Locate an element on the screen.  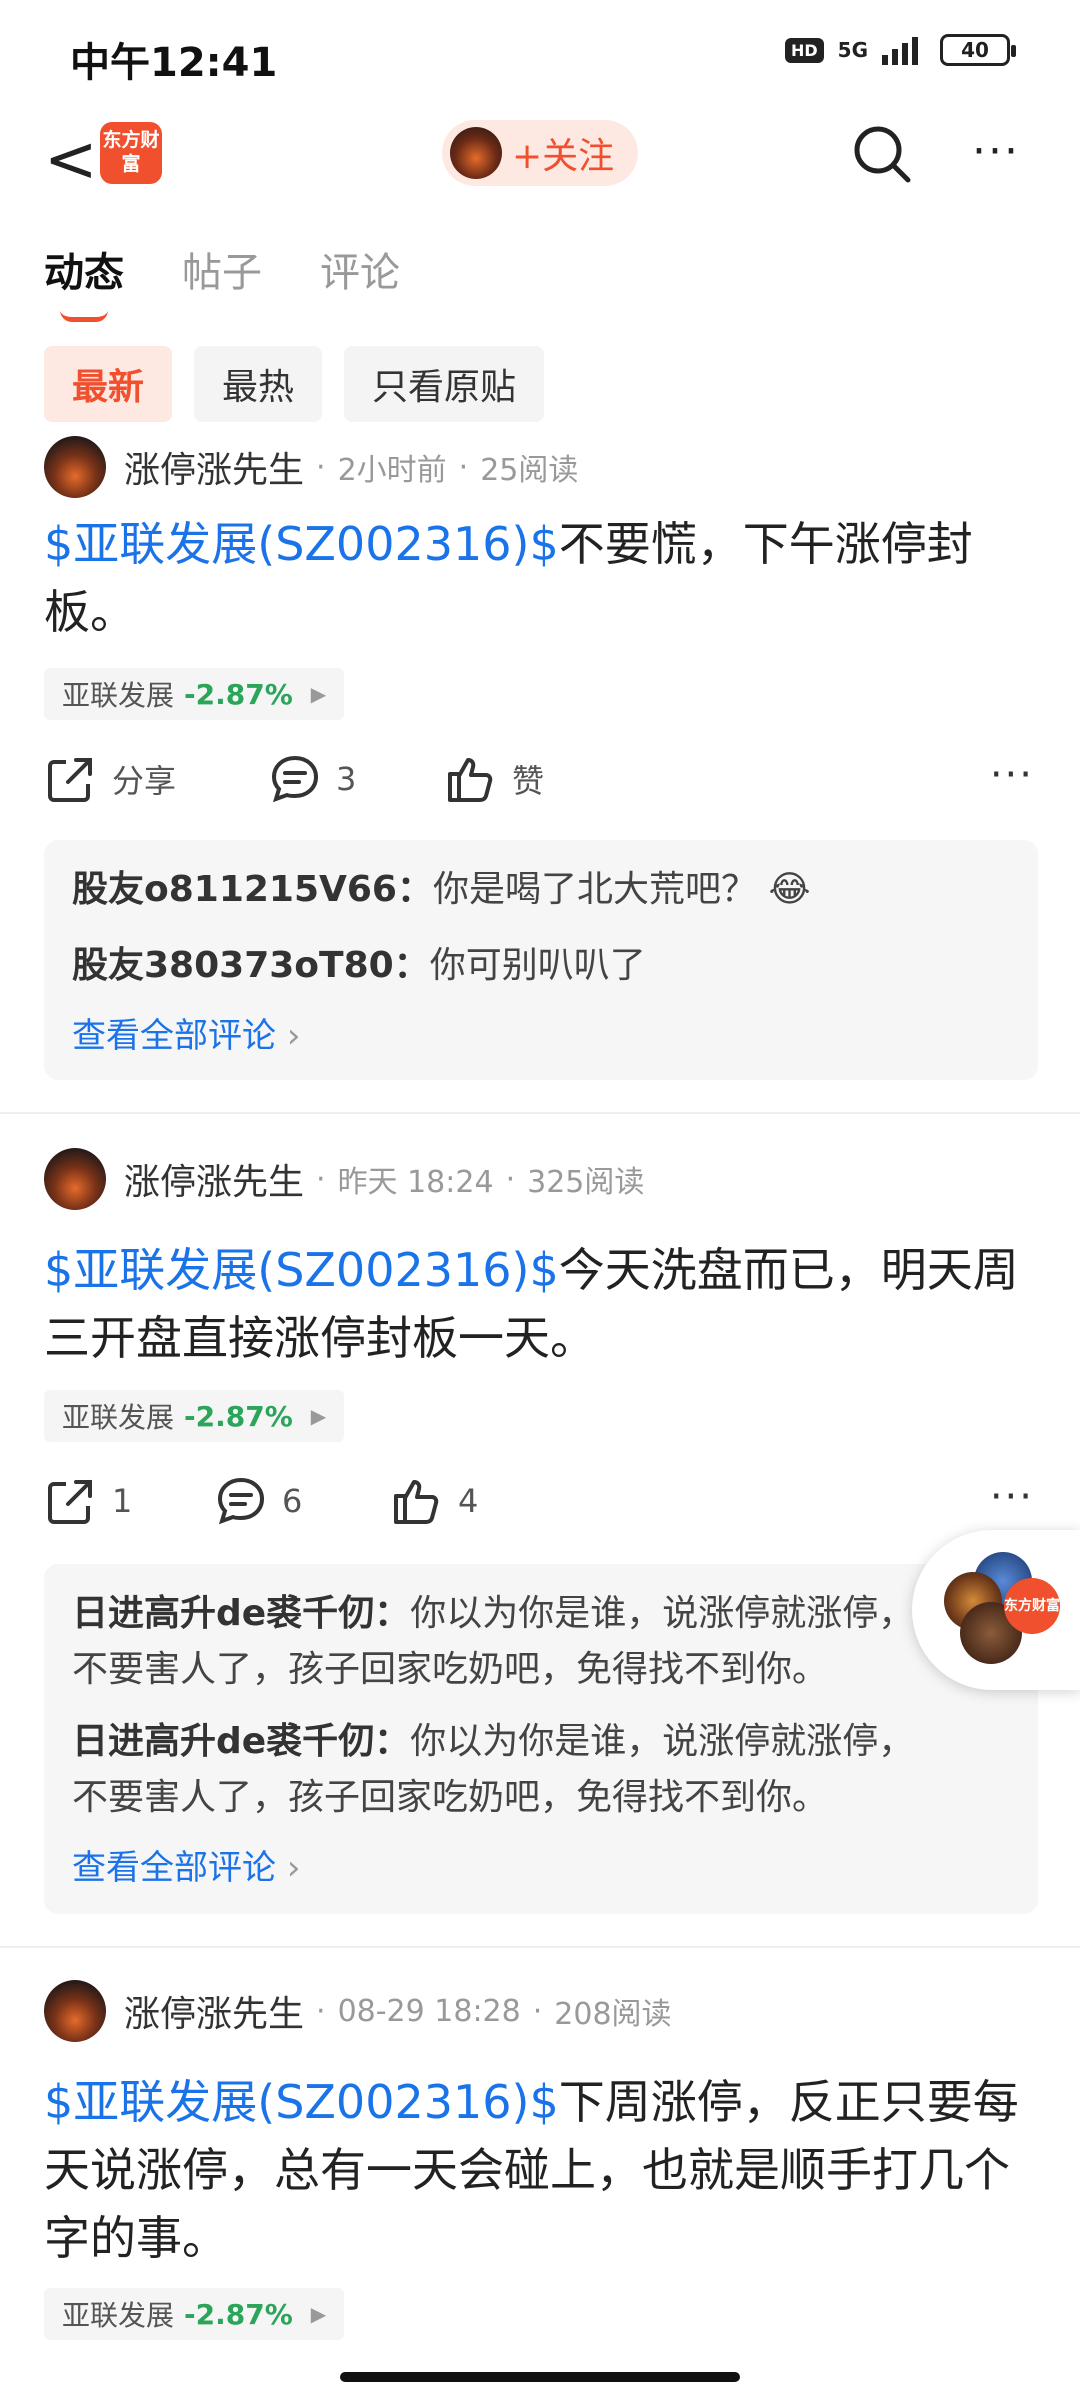
post-meta: 涨停涨先生 · 2小时前 · 25阅读 is located at coordinates (311, 467).